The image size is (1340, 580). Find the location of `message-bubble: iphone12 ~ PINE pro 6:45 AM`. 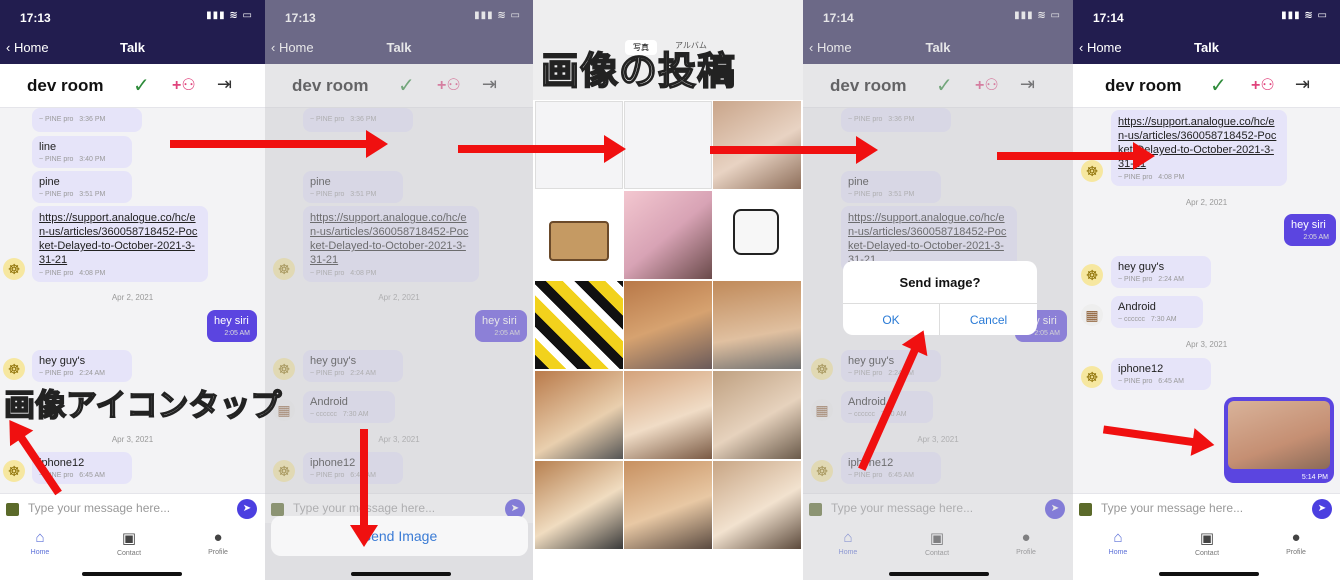

message-bubble: iphone12 ~ PINE pro 6:45 AM is located at coordinates (1161, 374).